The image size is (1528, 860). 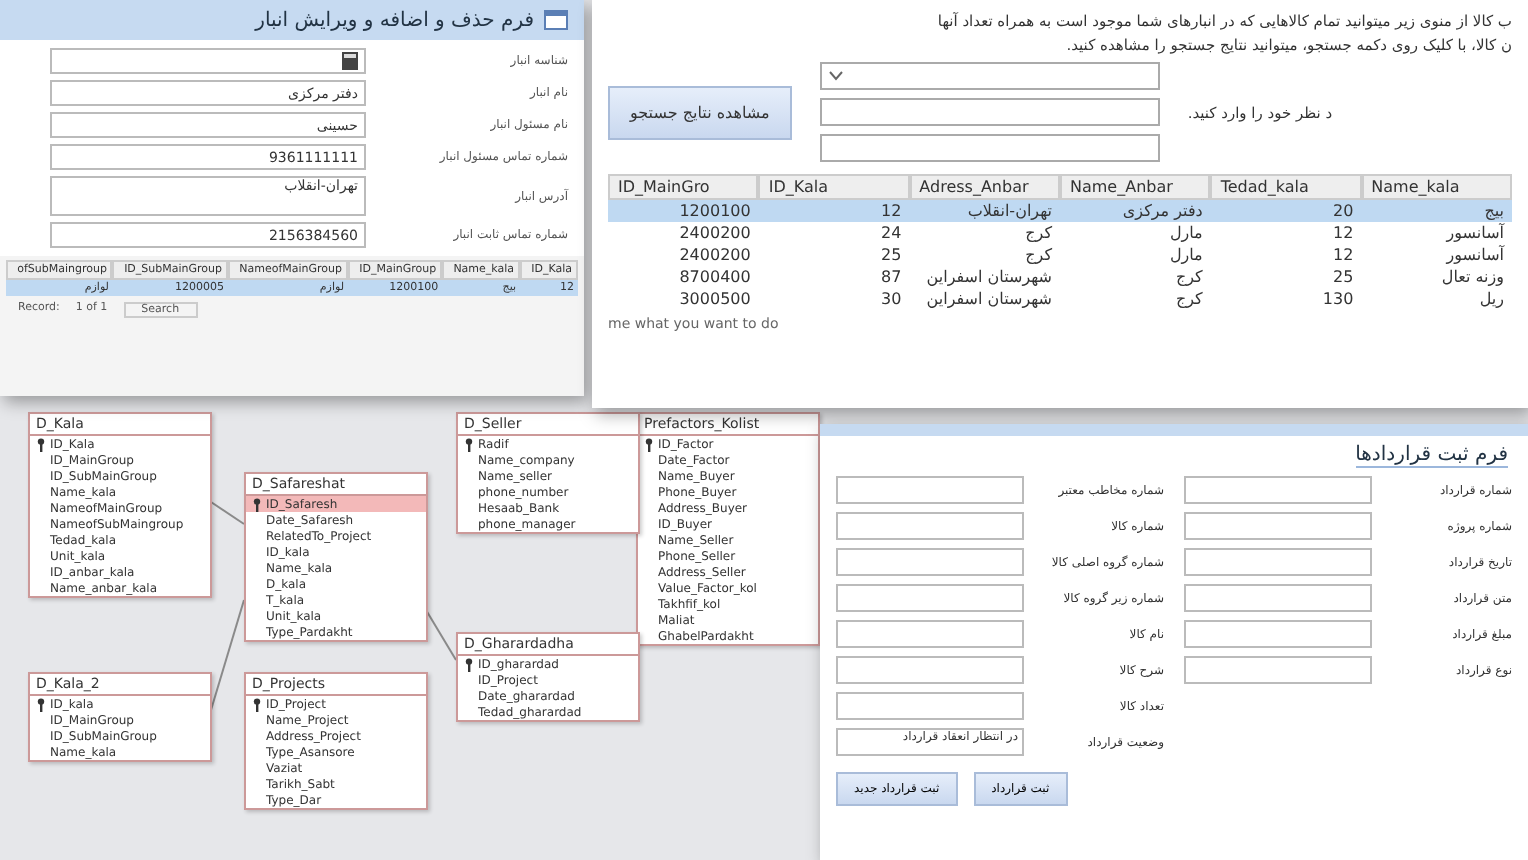 I want to click on caret-icon, so click(x=835, y=76).